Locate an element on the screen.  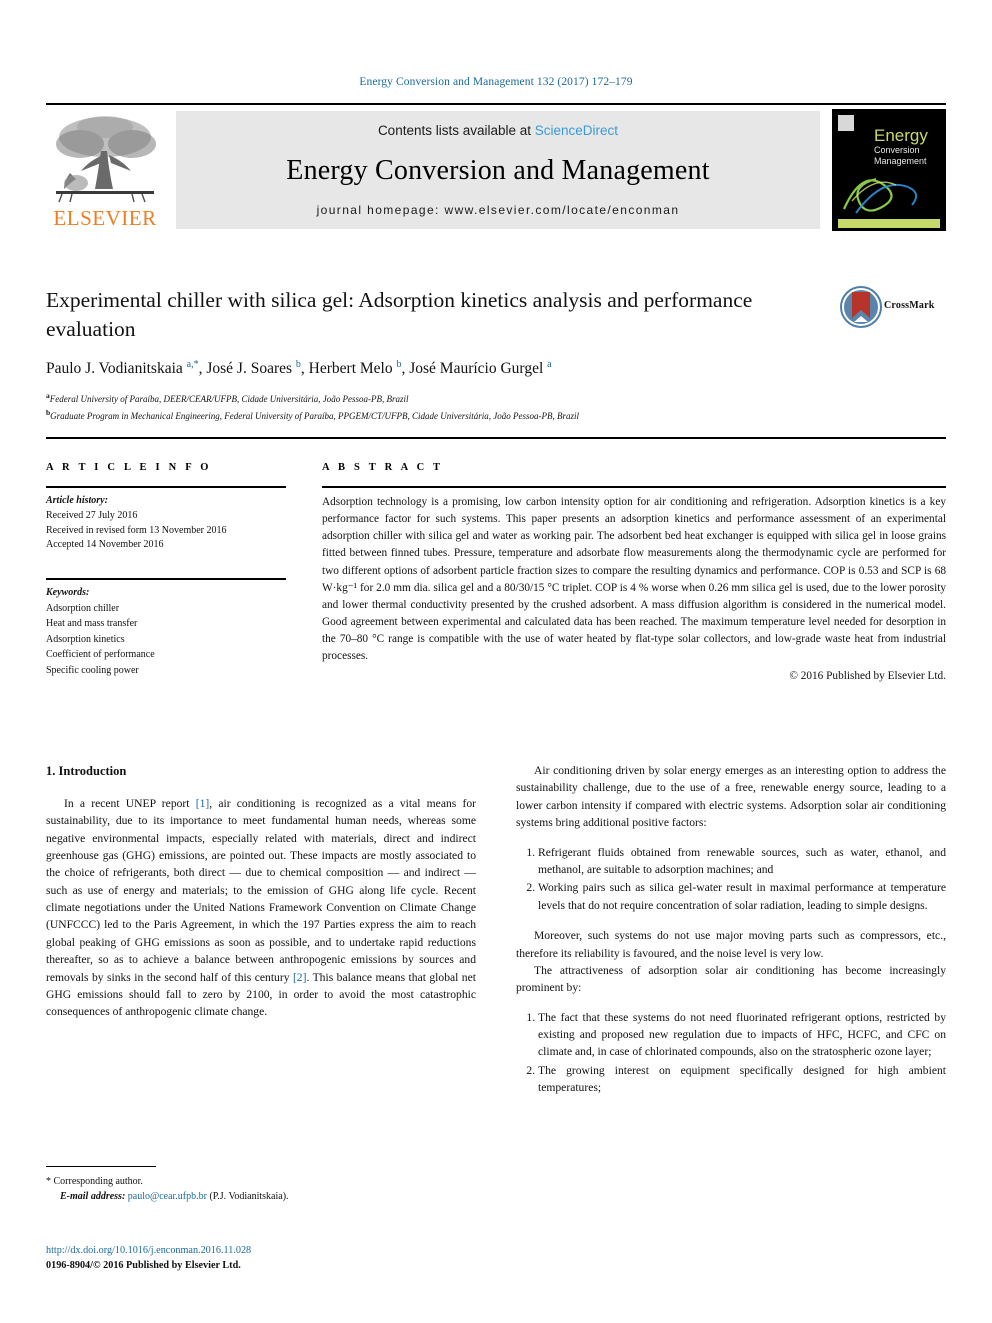
section-heading-introduction: 1. Introduction is located at coordinates (86, 771).